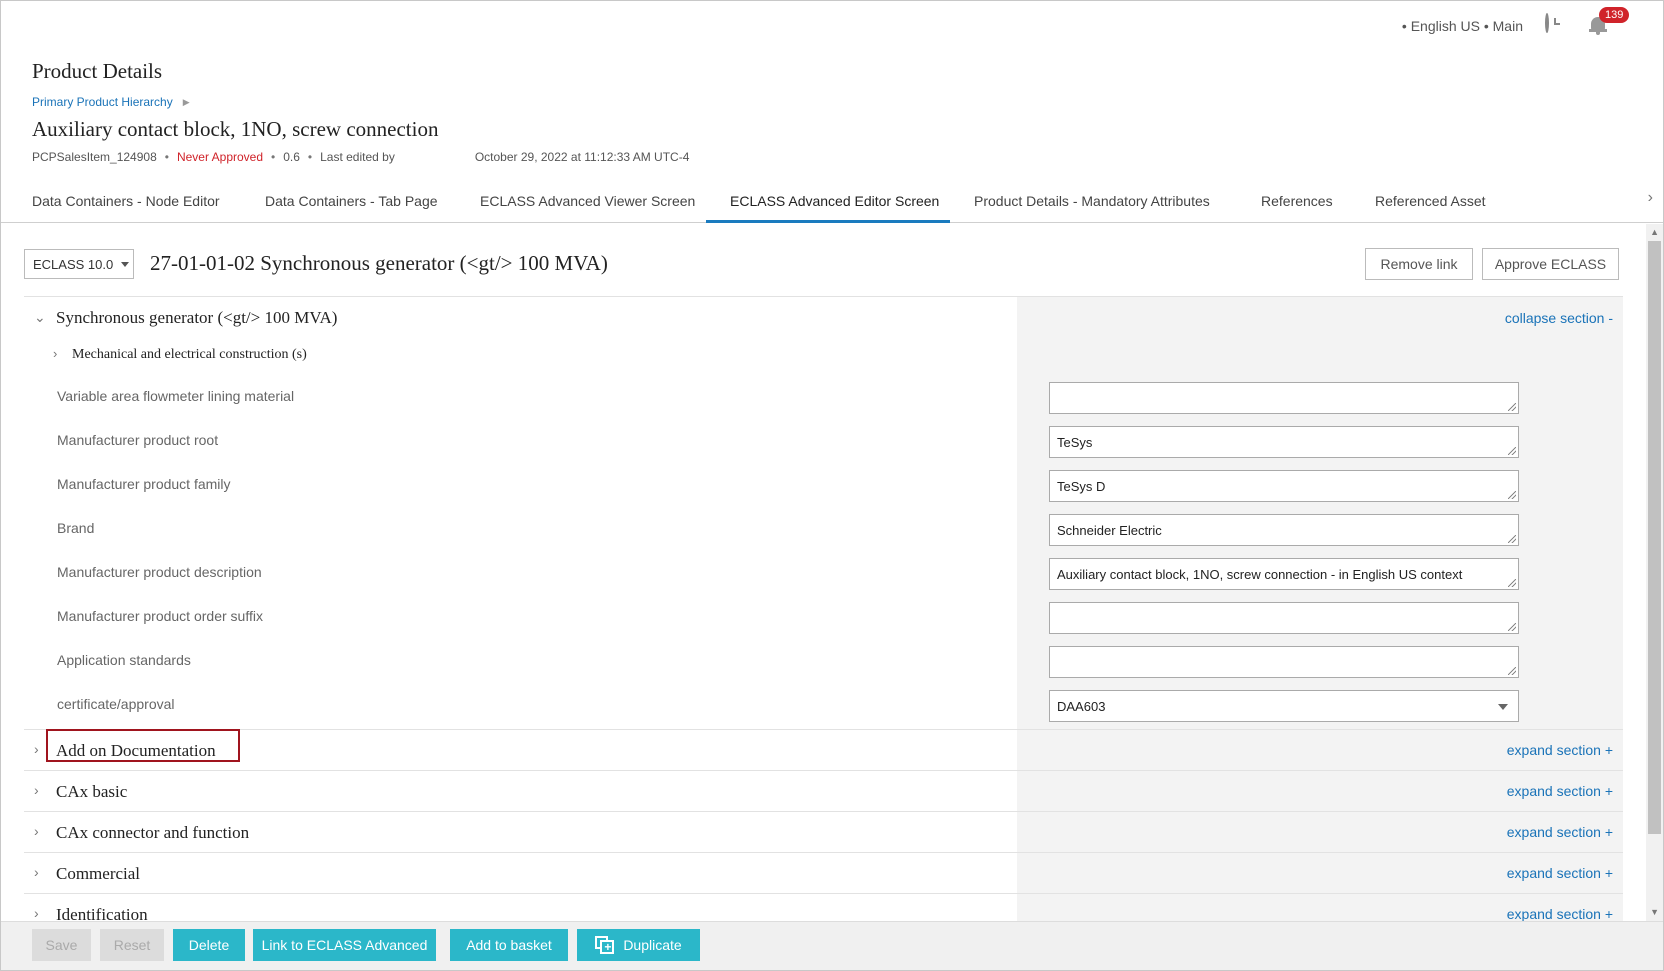 This screenshot has height=971, width=1664. What do you see at coordinates (1284, 530) in the screenshot?
I see `attr-field-brand: Schneider Electric` at bounding box center [1284, 530].